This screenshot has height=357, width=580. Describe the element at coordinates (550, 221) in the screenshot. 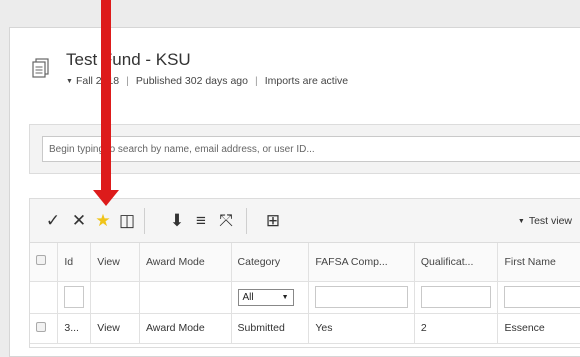

I see `view-label: Test view` at that location.